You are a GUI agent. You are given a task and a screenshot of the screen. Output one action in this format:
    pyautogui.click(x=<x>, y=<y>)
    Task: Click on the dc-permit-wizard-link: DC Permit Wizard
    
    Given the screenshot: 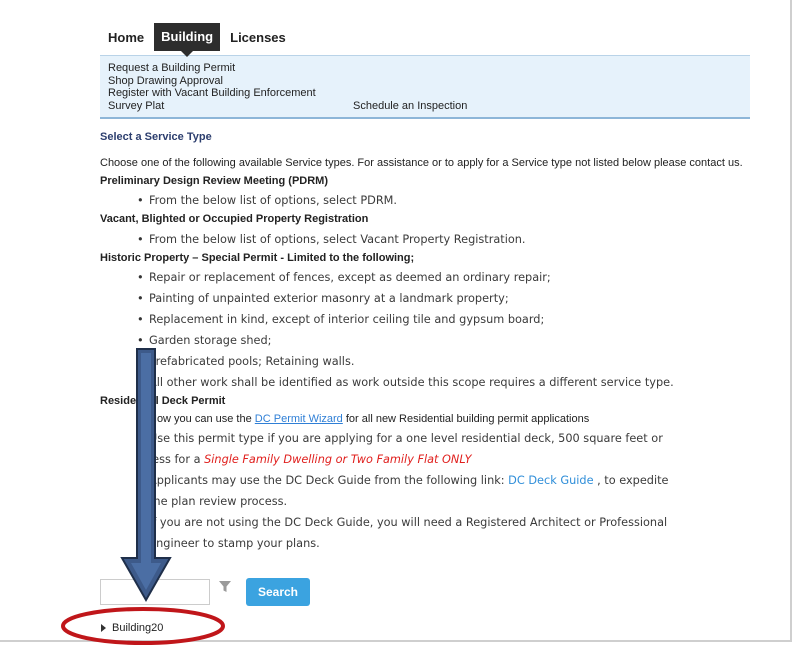 What is the action you would take?
    pyautogui.click(x=299, y=419)
    